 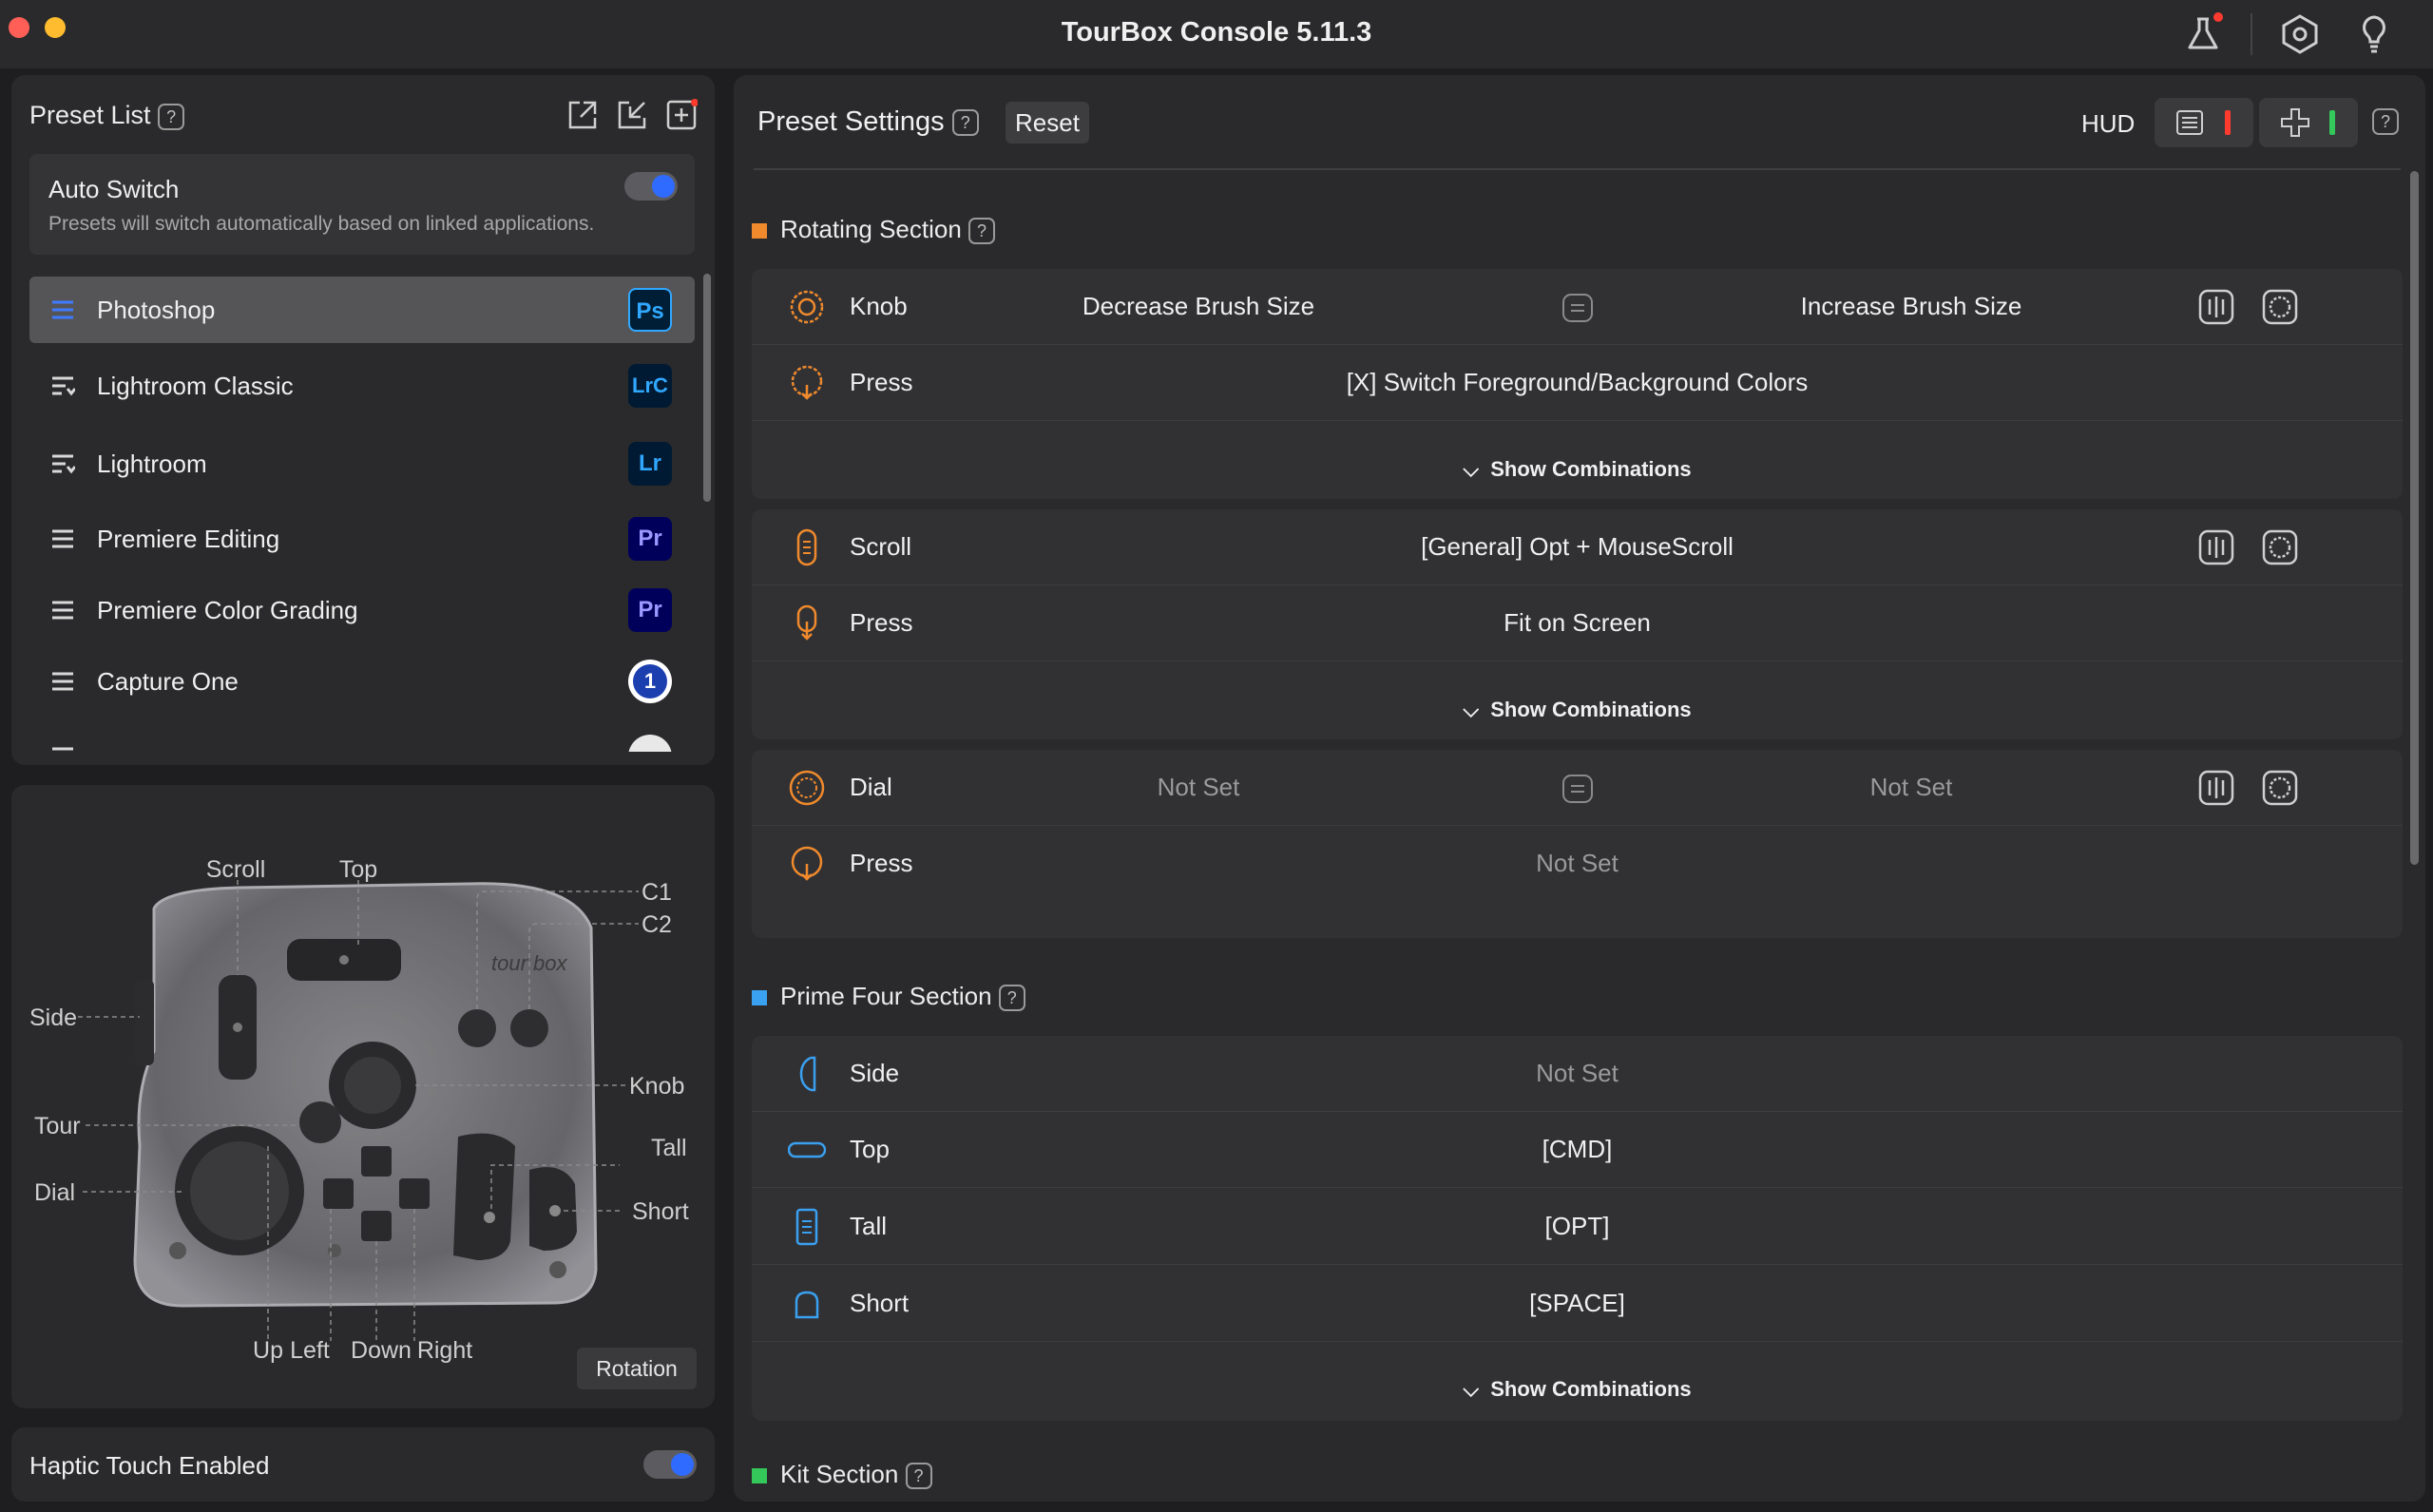 I want to click on auto-switch-toggle, so click(x=651, y=186).